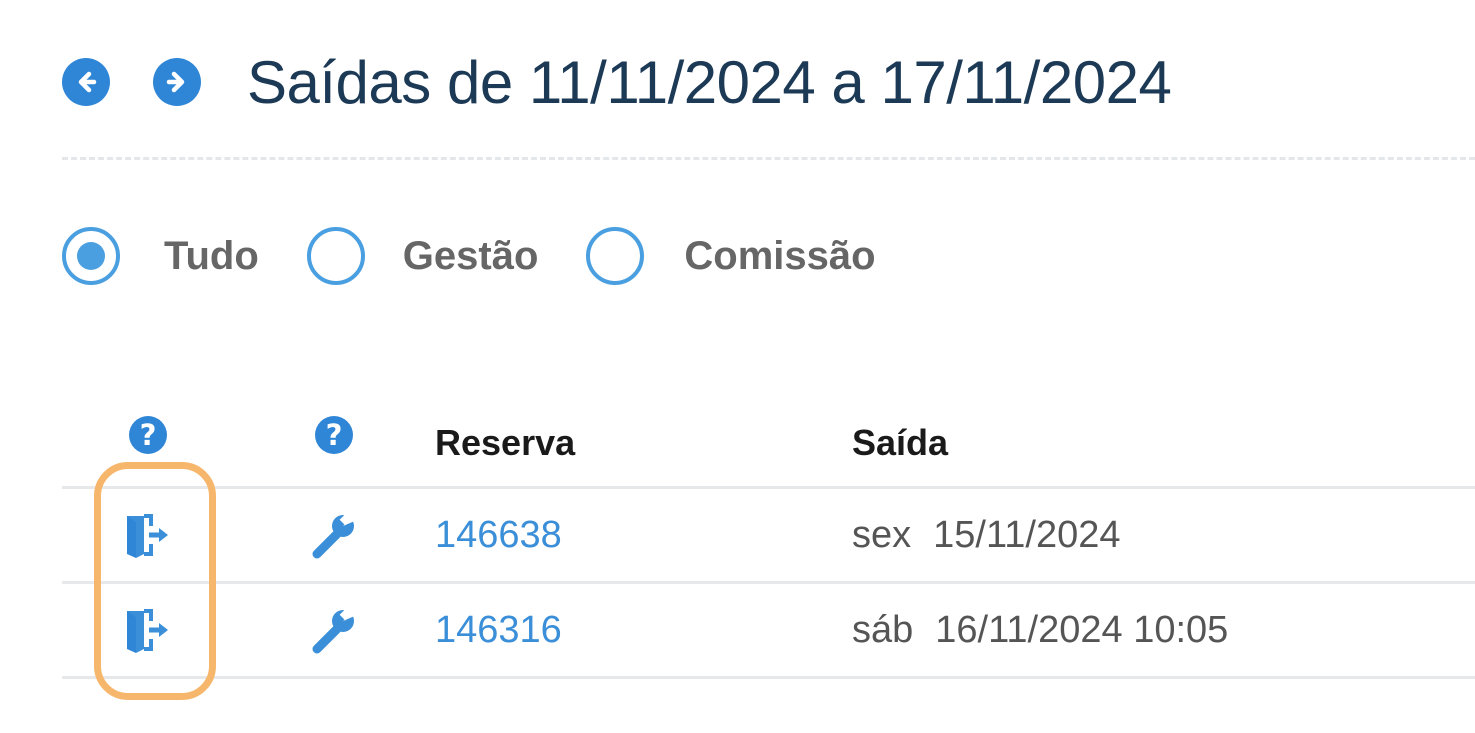 This screenshot has height=733, width=1475. I want to click on circle-arrow-left-icon, so click(87, 82).